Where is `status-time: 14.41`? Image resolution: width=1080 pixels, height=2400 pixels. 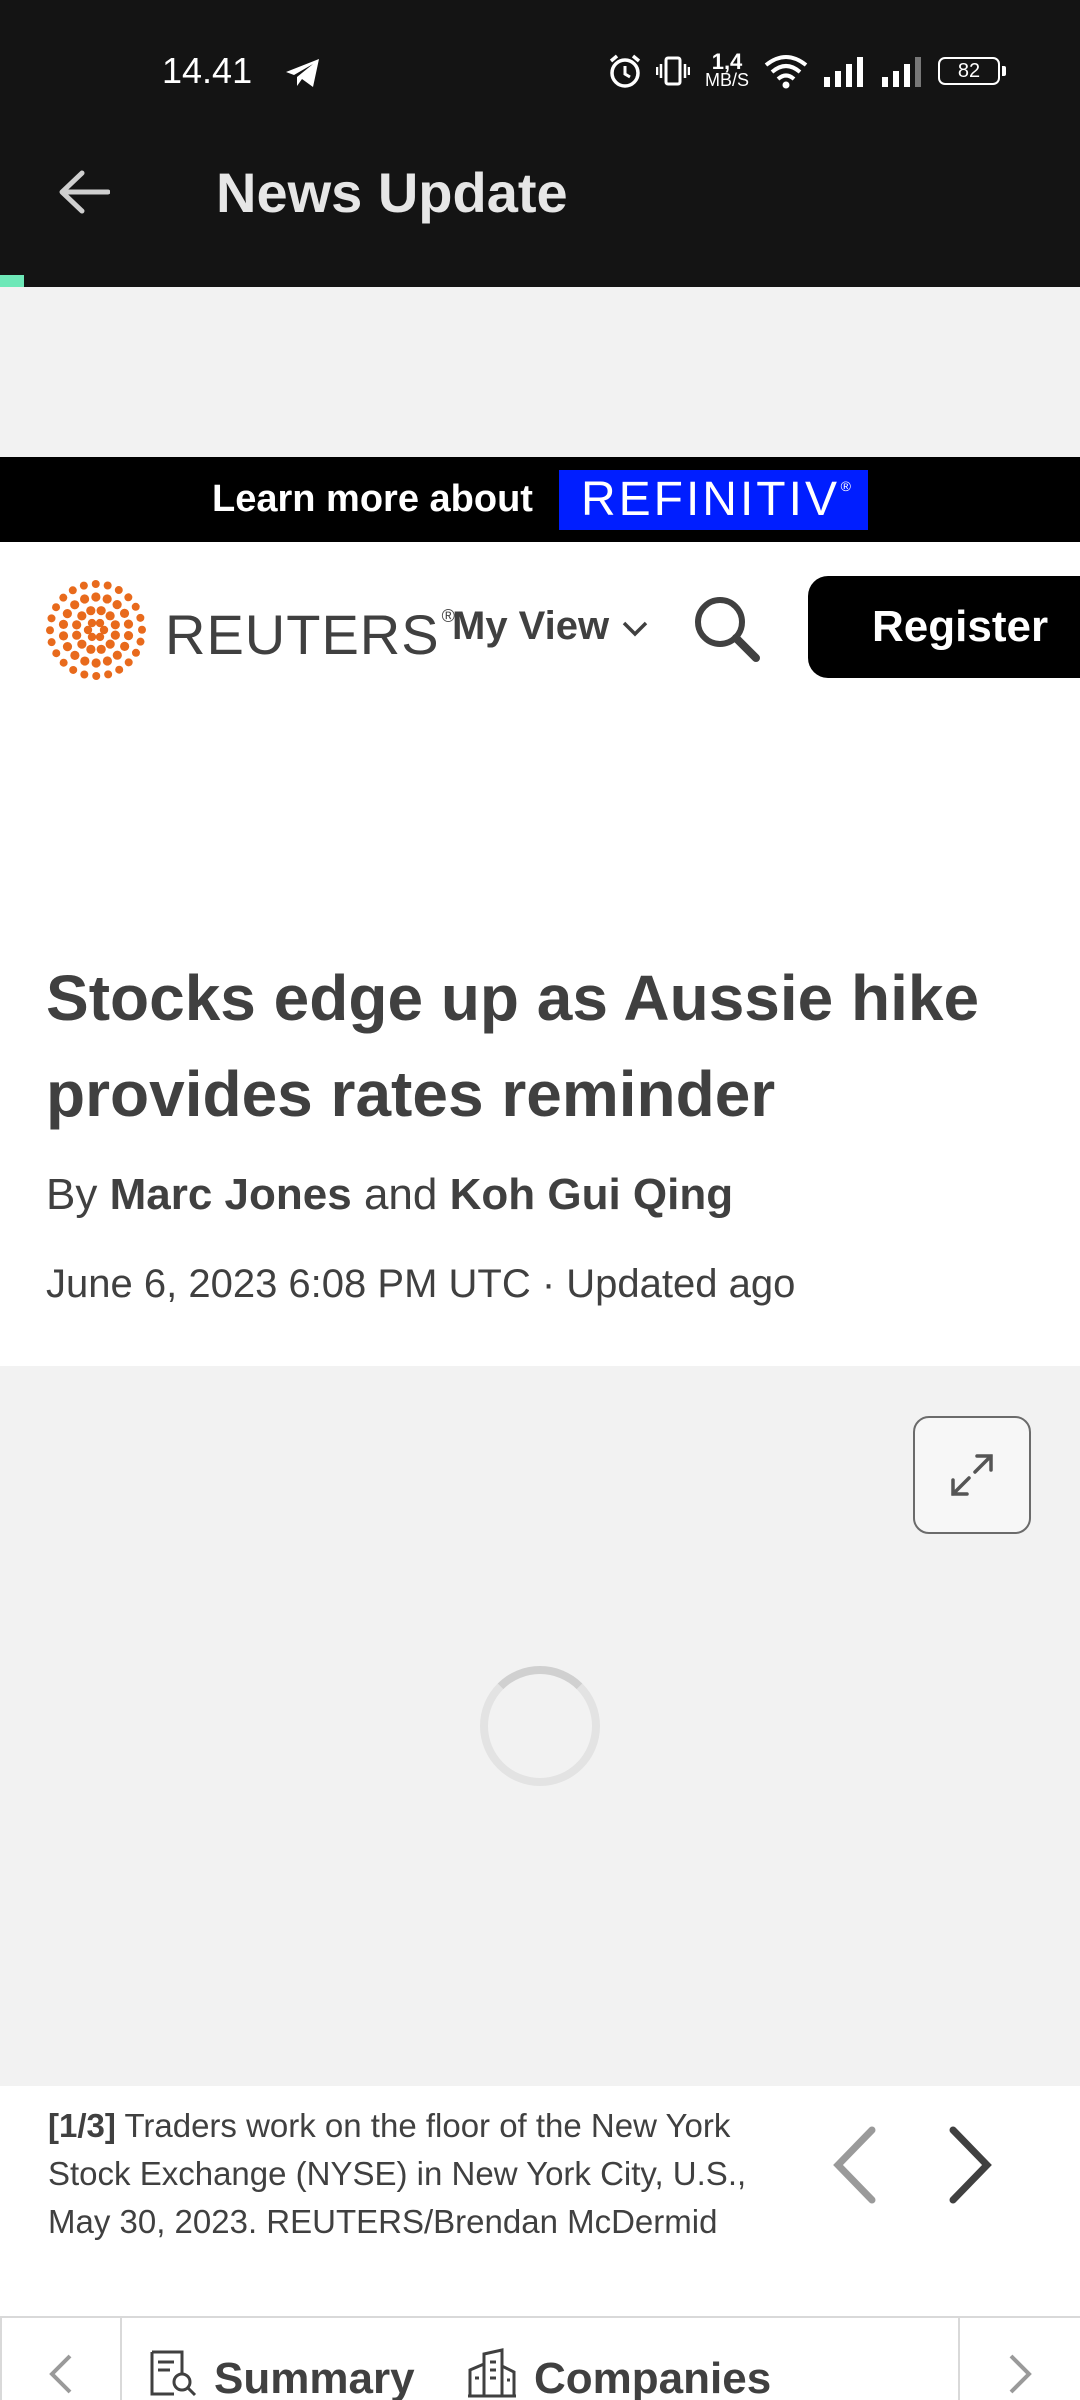 status-time: 14.41 is located at coordinates (207, 70).